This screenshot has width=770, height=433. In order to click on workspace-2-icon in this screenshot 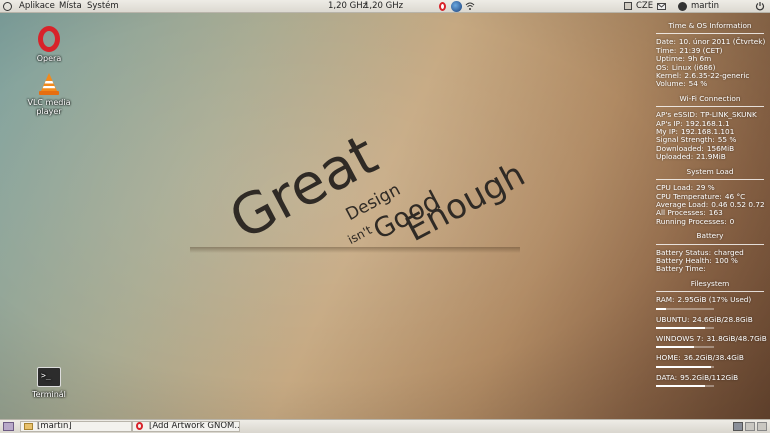, I will do `click(750, 426)`.